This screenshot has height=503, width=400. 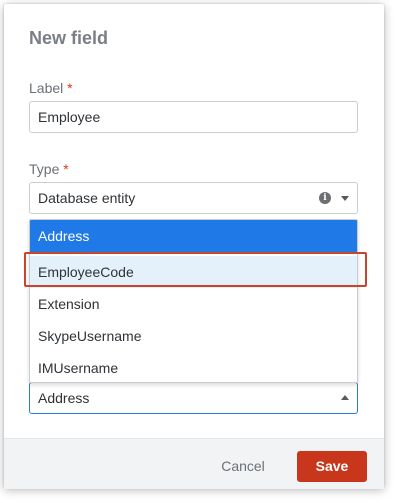 What do you see at coordinates (332, 466) in the screenshot?
I see `save-button: Save` at bounding box center [332, 466].